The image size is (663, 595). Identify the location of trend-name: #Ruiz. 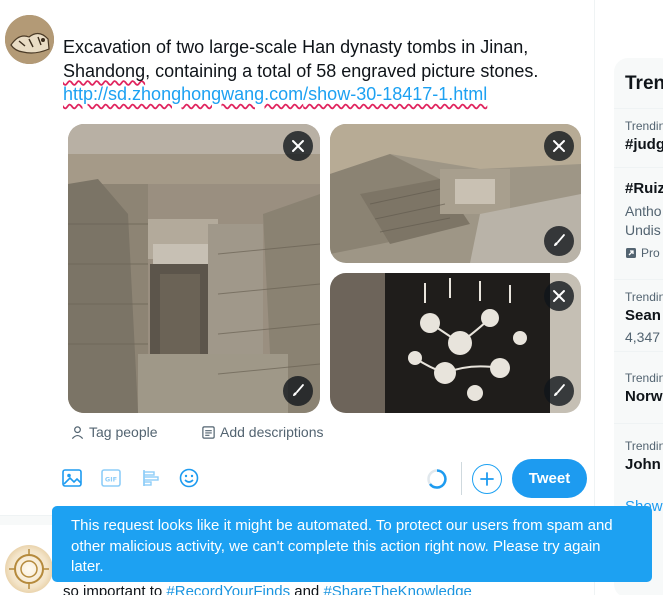
(644, 188).